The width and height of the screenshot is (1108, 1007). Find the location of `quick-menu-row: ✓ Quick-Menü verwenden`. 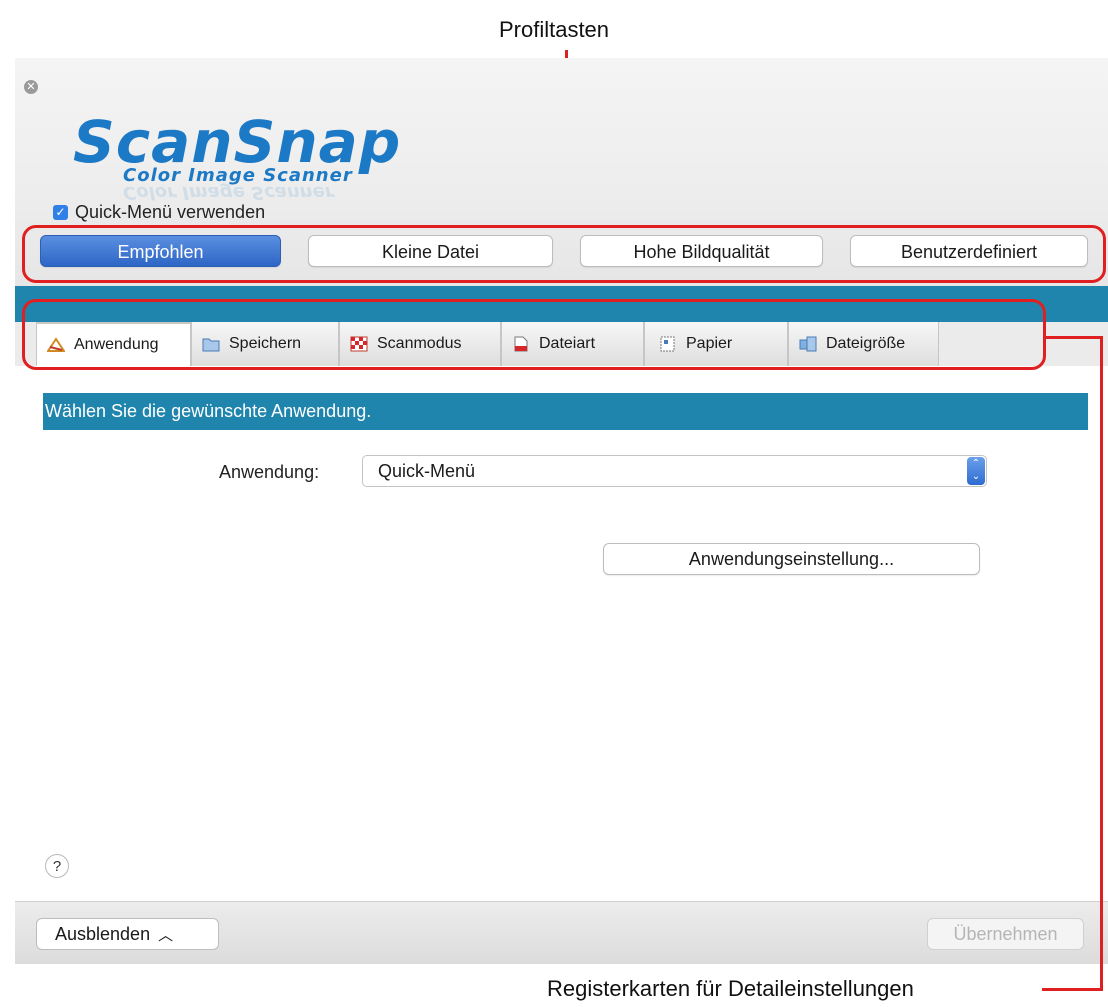

quick-menu-row: ✓ Quick-Menü verwenden is located at coordinates (159, 212).